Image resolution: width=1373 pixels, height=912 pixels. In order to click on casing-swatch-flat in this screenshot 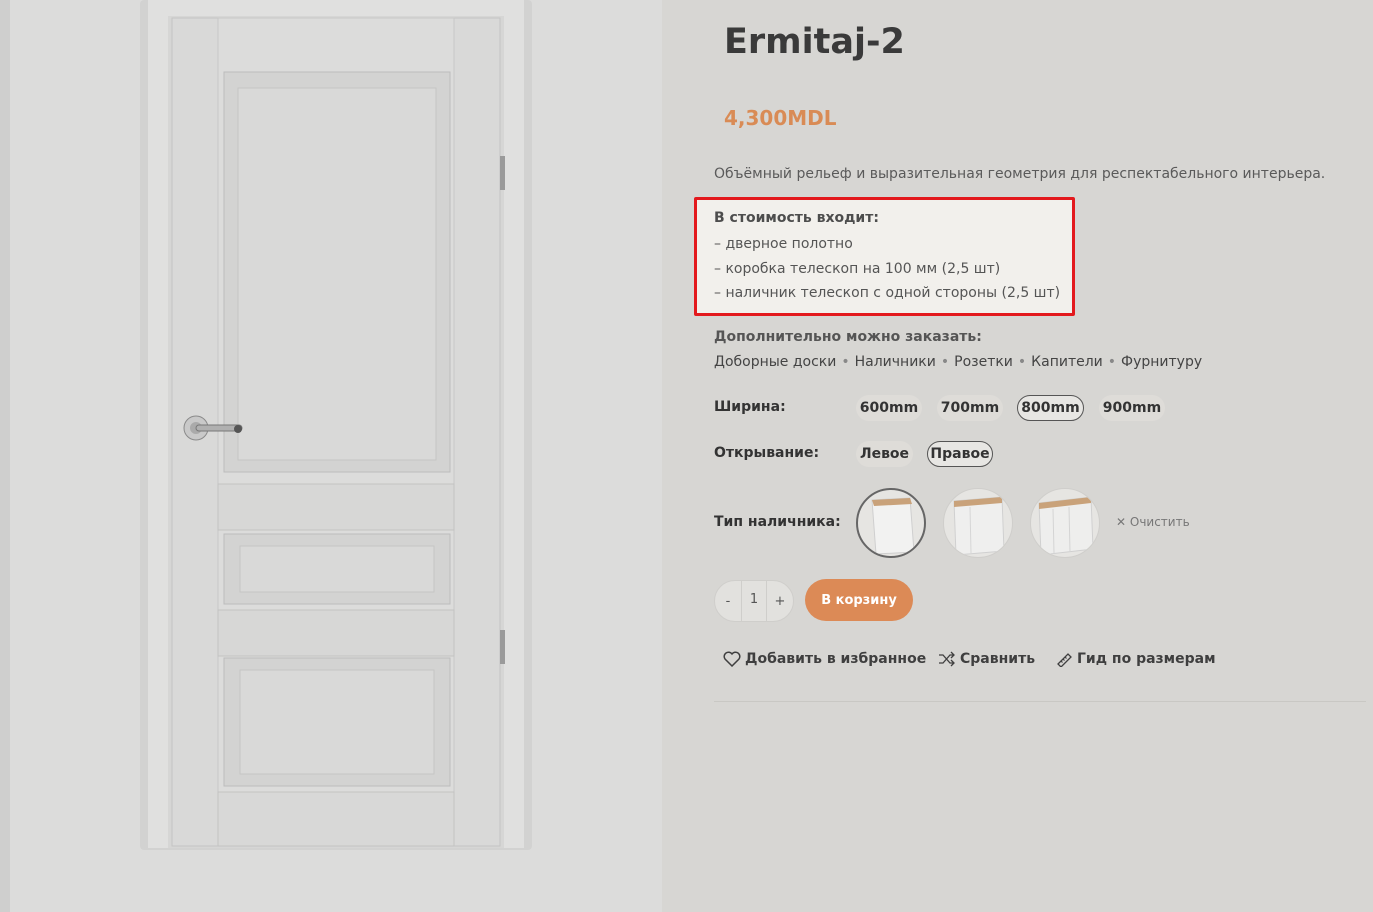, I will do `click(891, 523)`.